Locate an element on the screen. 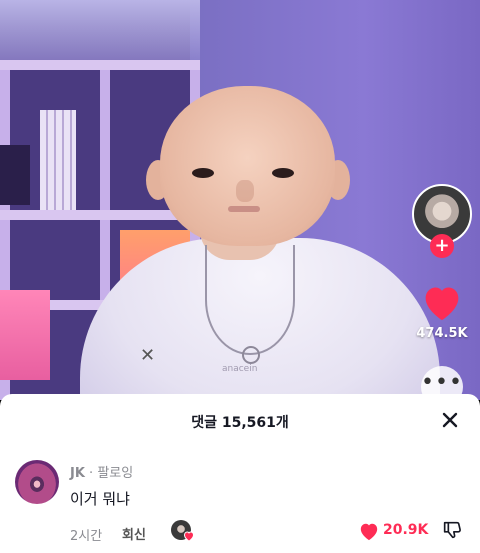 This screenshot has width=480, height=553. commenter-avatar is located at coordinates (37, 482).